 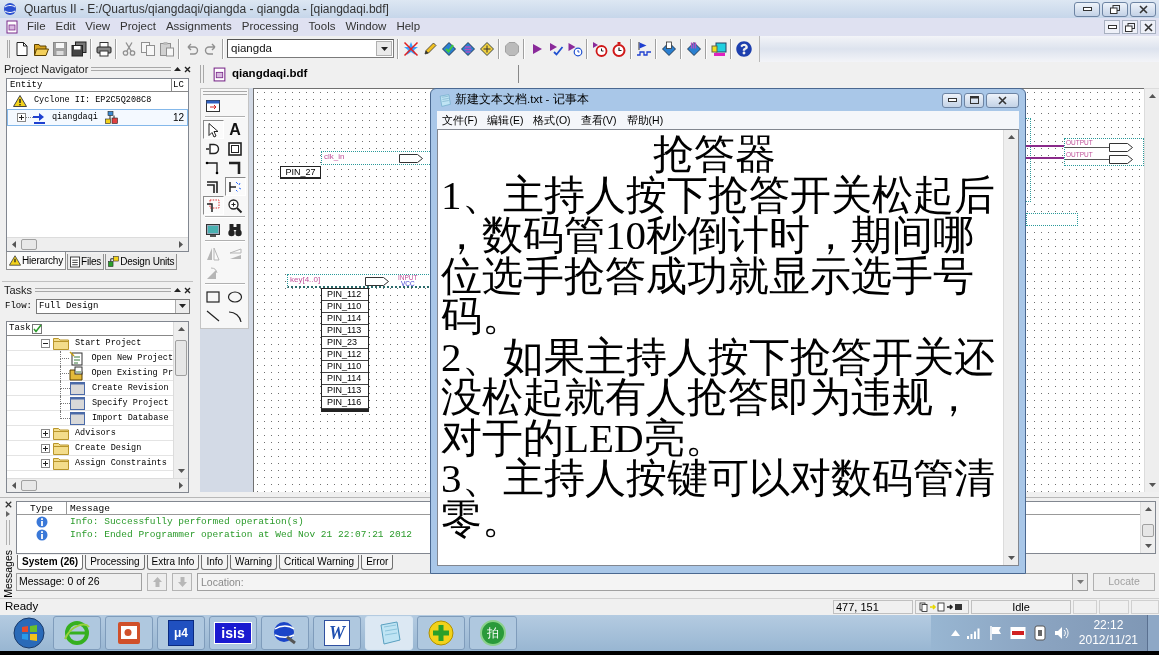 I want to click on text-line: 零。, so click(x=482, y=518).